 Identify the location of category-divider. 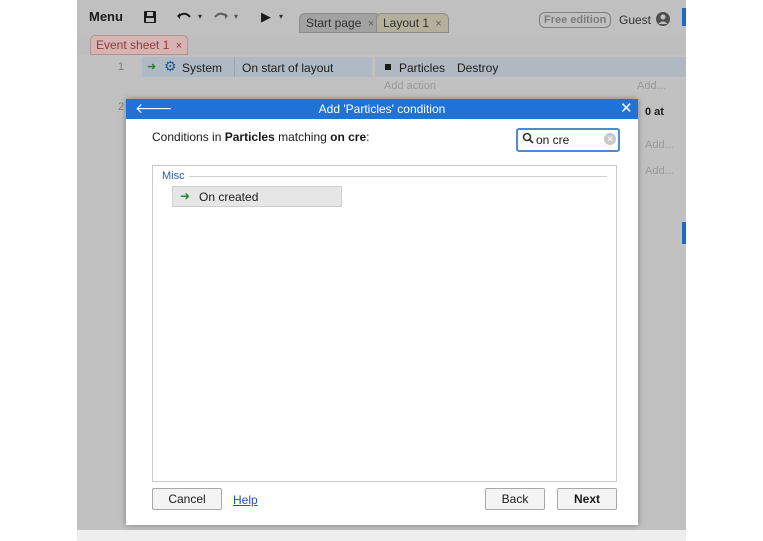
(398, 176).